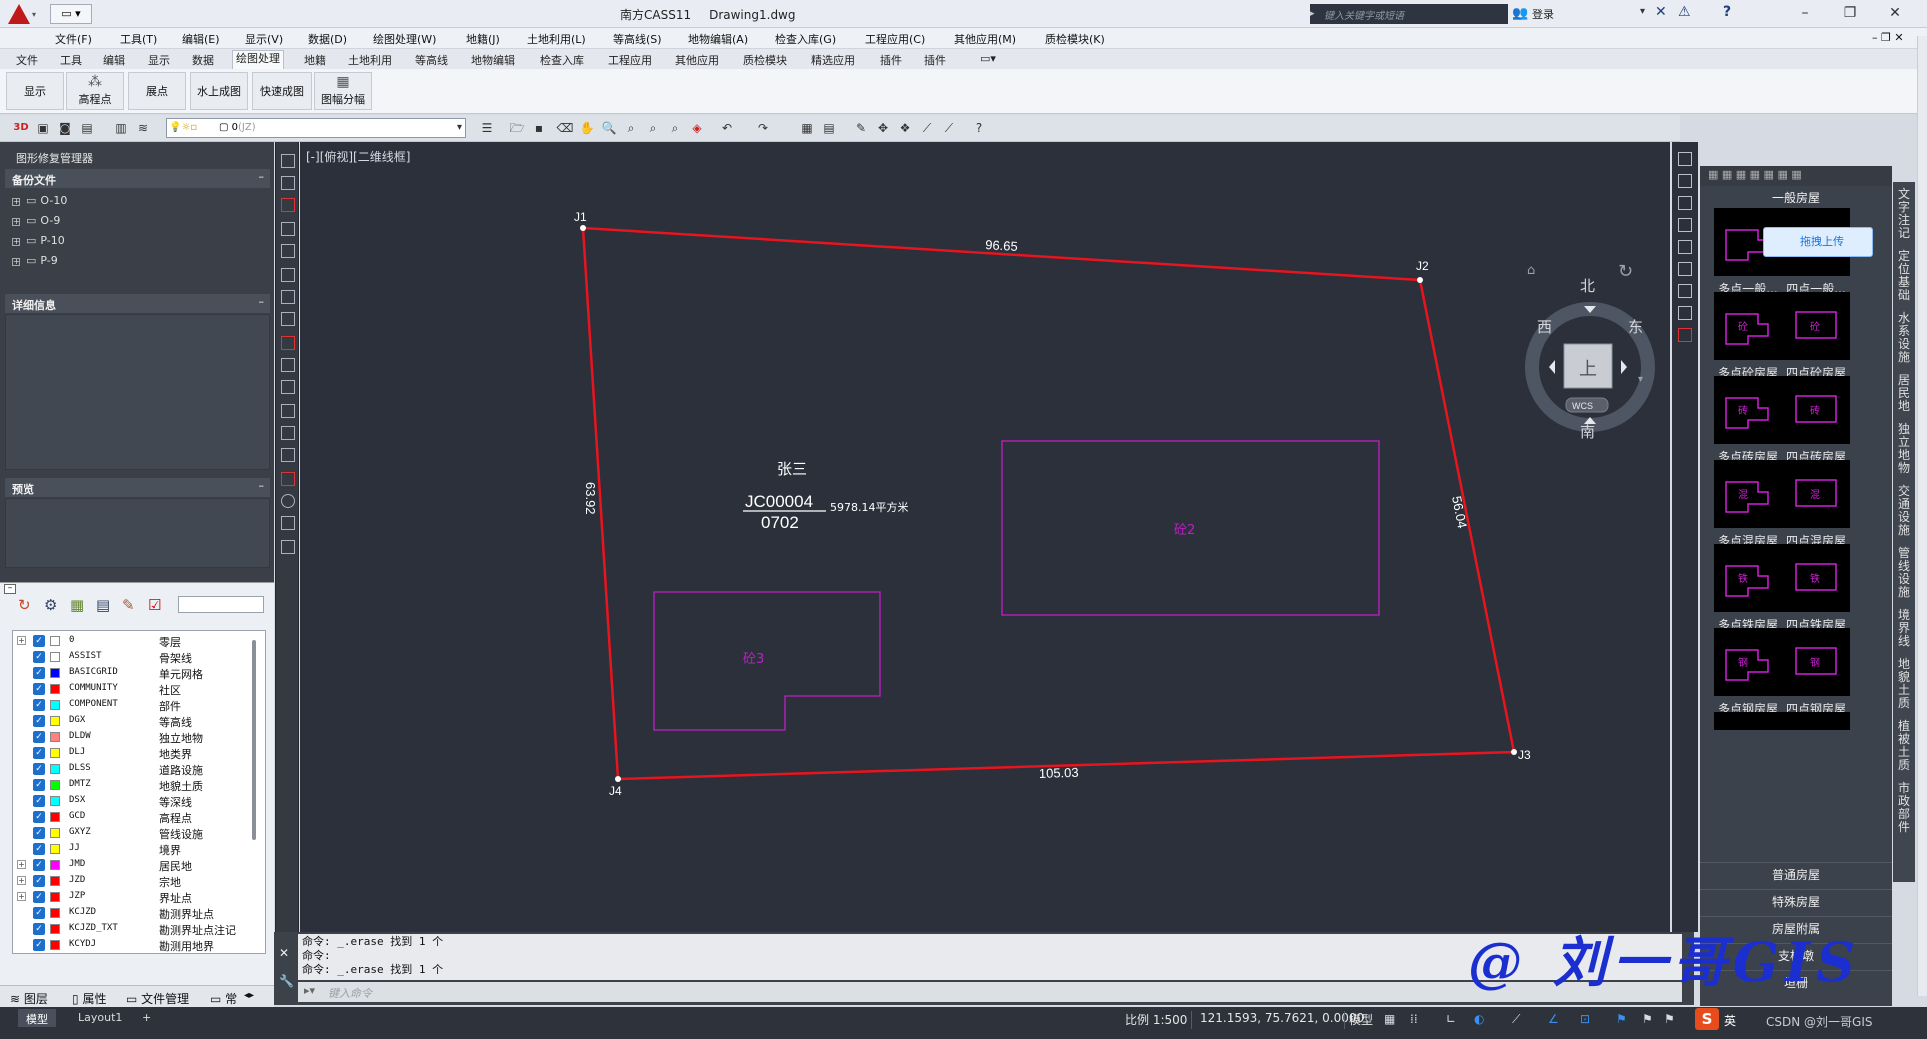  What do you see at coordinates (609, 128) in the screenshot?
I see `zoom-icon: 🔍` at bounding box center [609, 128].